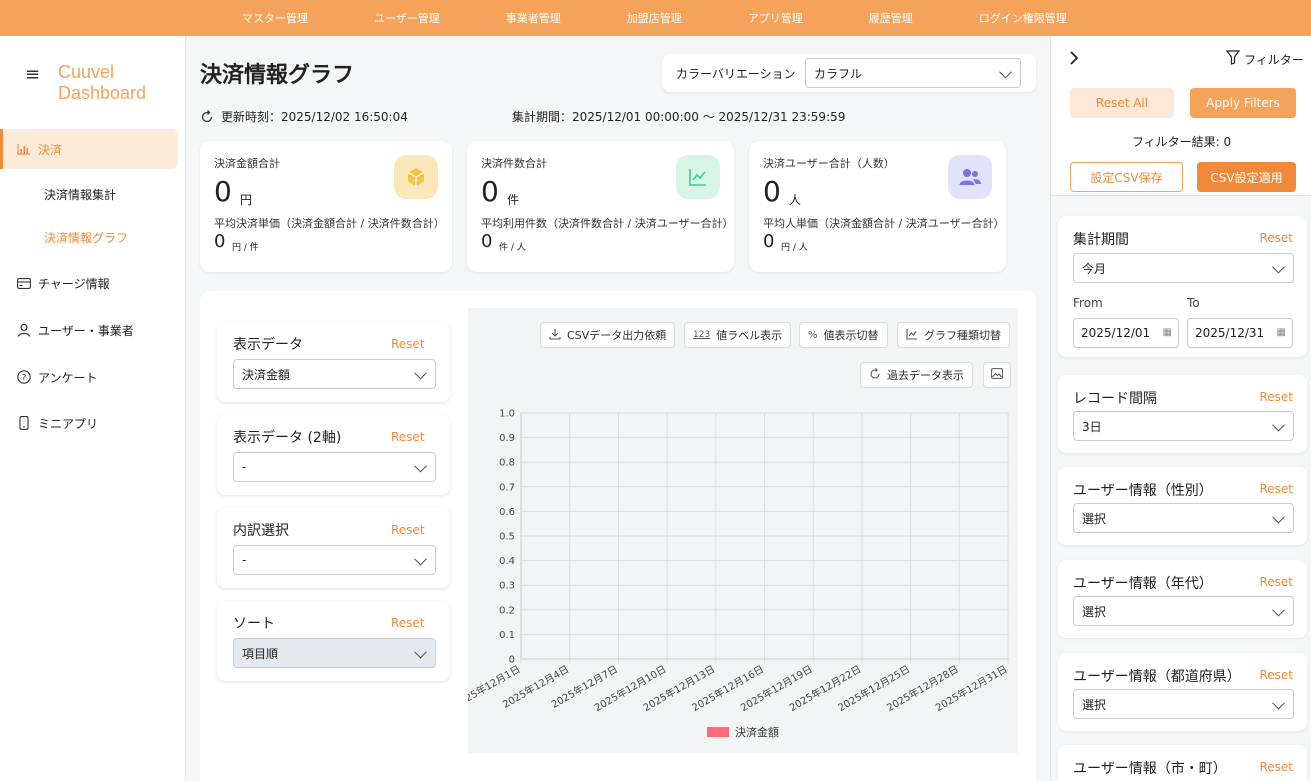  What do you see at coordinates (1122, 103) in the screenshot?
I see `reset-all-button: Reset All` at bounding box center [1122, 103].